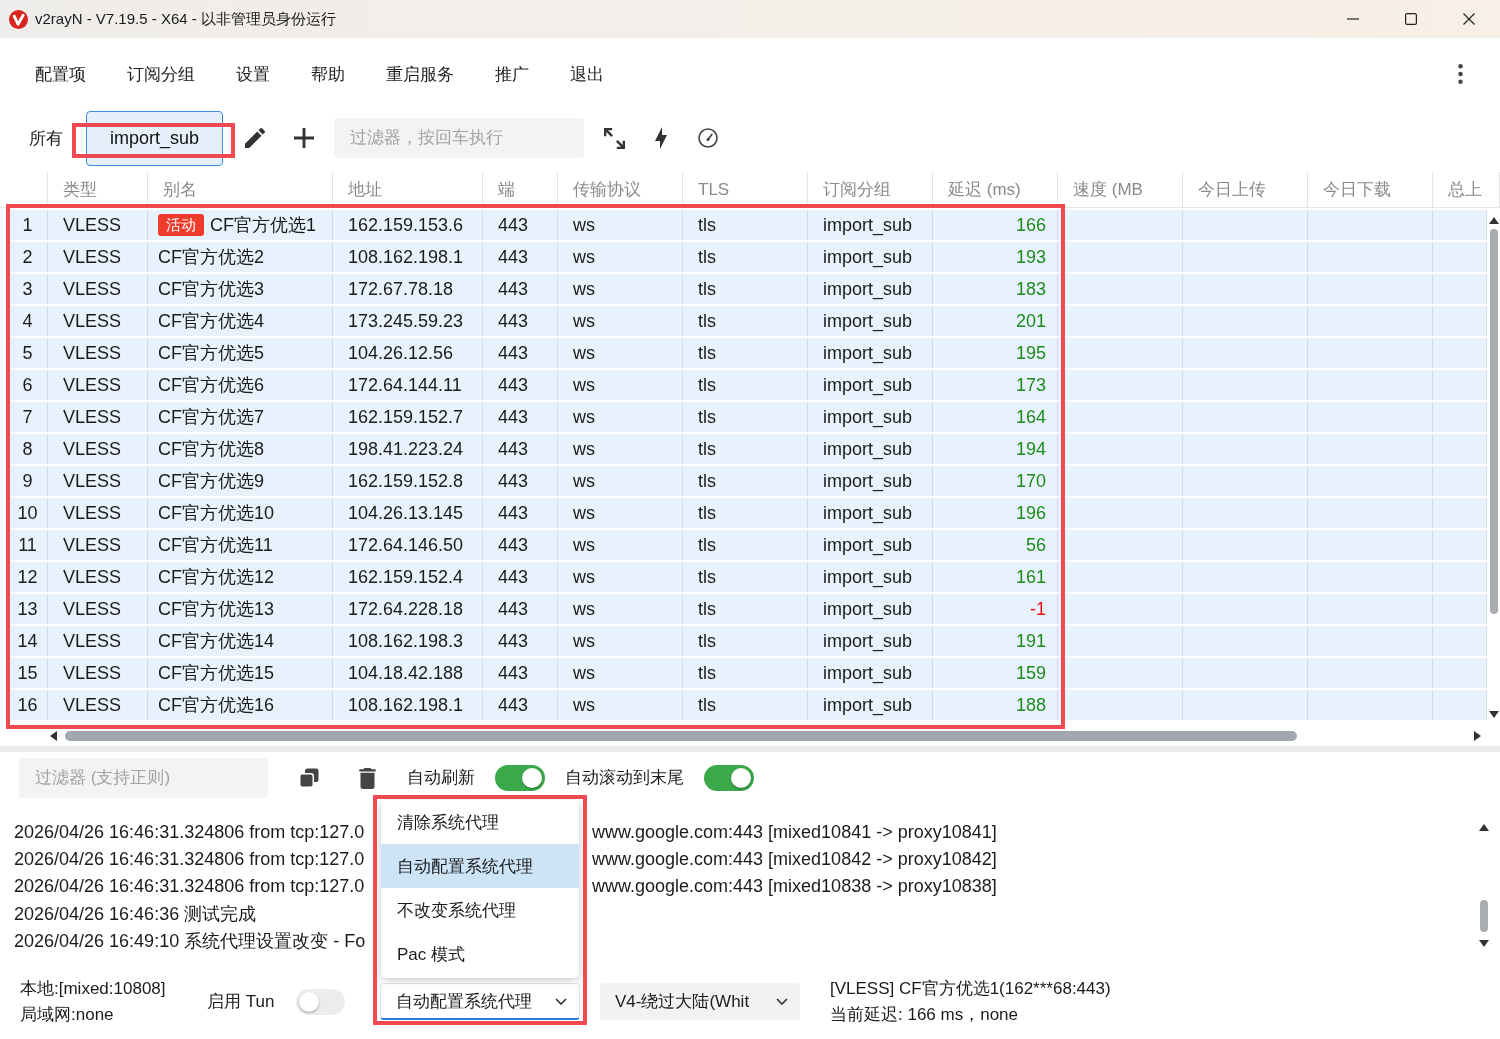 The height and width of the screenshot is (1039, 1500). I want to click on toggle-label: 自动刷新, so click(441, 778).